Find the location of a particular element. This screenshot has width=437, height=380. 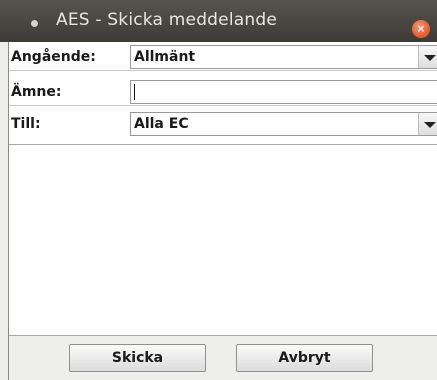

recipient-dropdown-value: Alla EC is located at coordinates (161, 124).